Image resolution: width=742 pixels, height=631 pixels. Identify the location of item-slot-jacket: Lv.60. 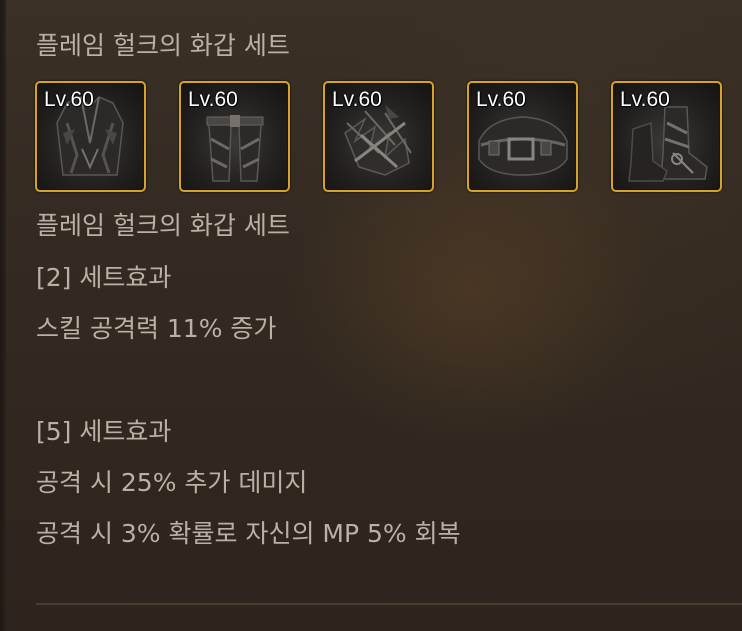
(90, 136).